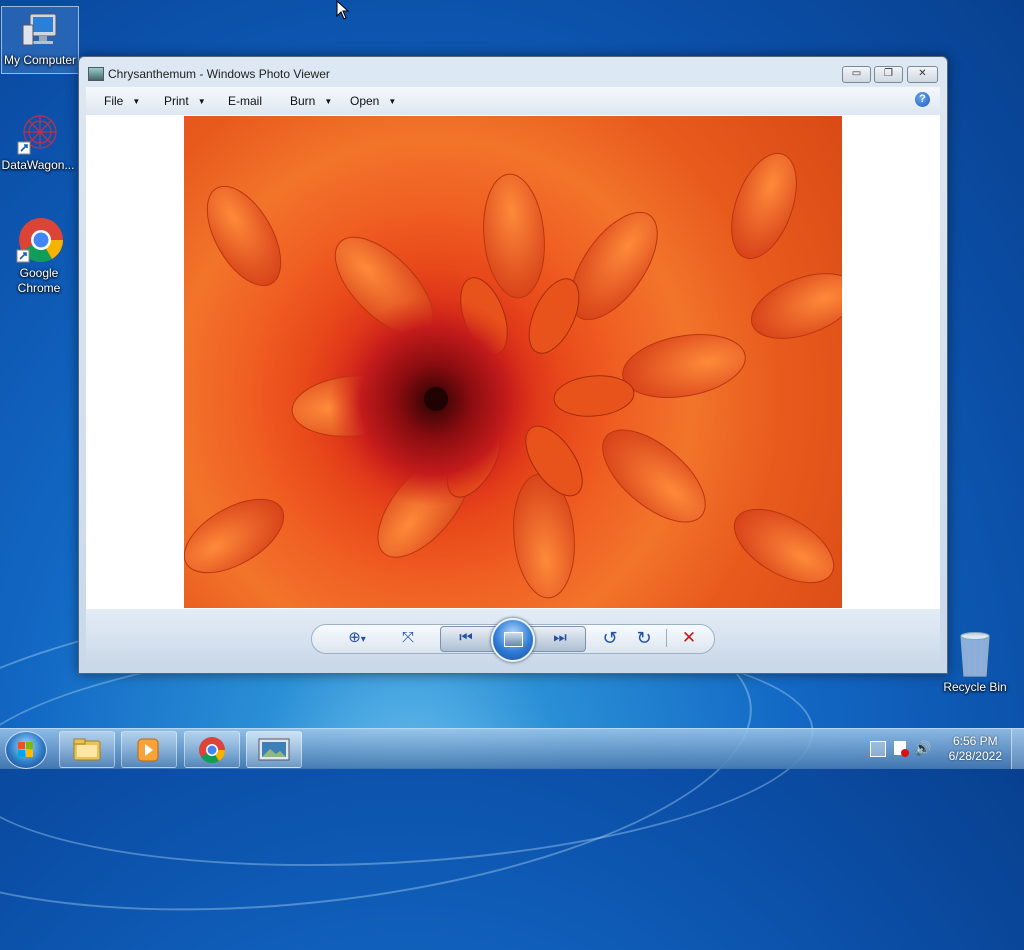  What do you see at coordinates (1017, 749) in the screenshot?
I see `show-desktop-button` at bounding box center [1017, 749].